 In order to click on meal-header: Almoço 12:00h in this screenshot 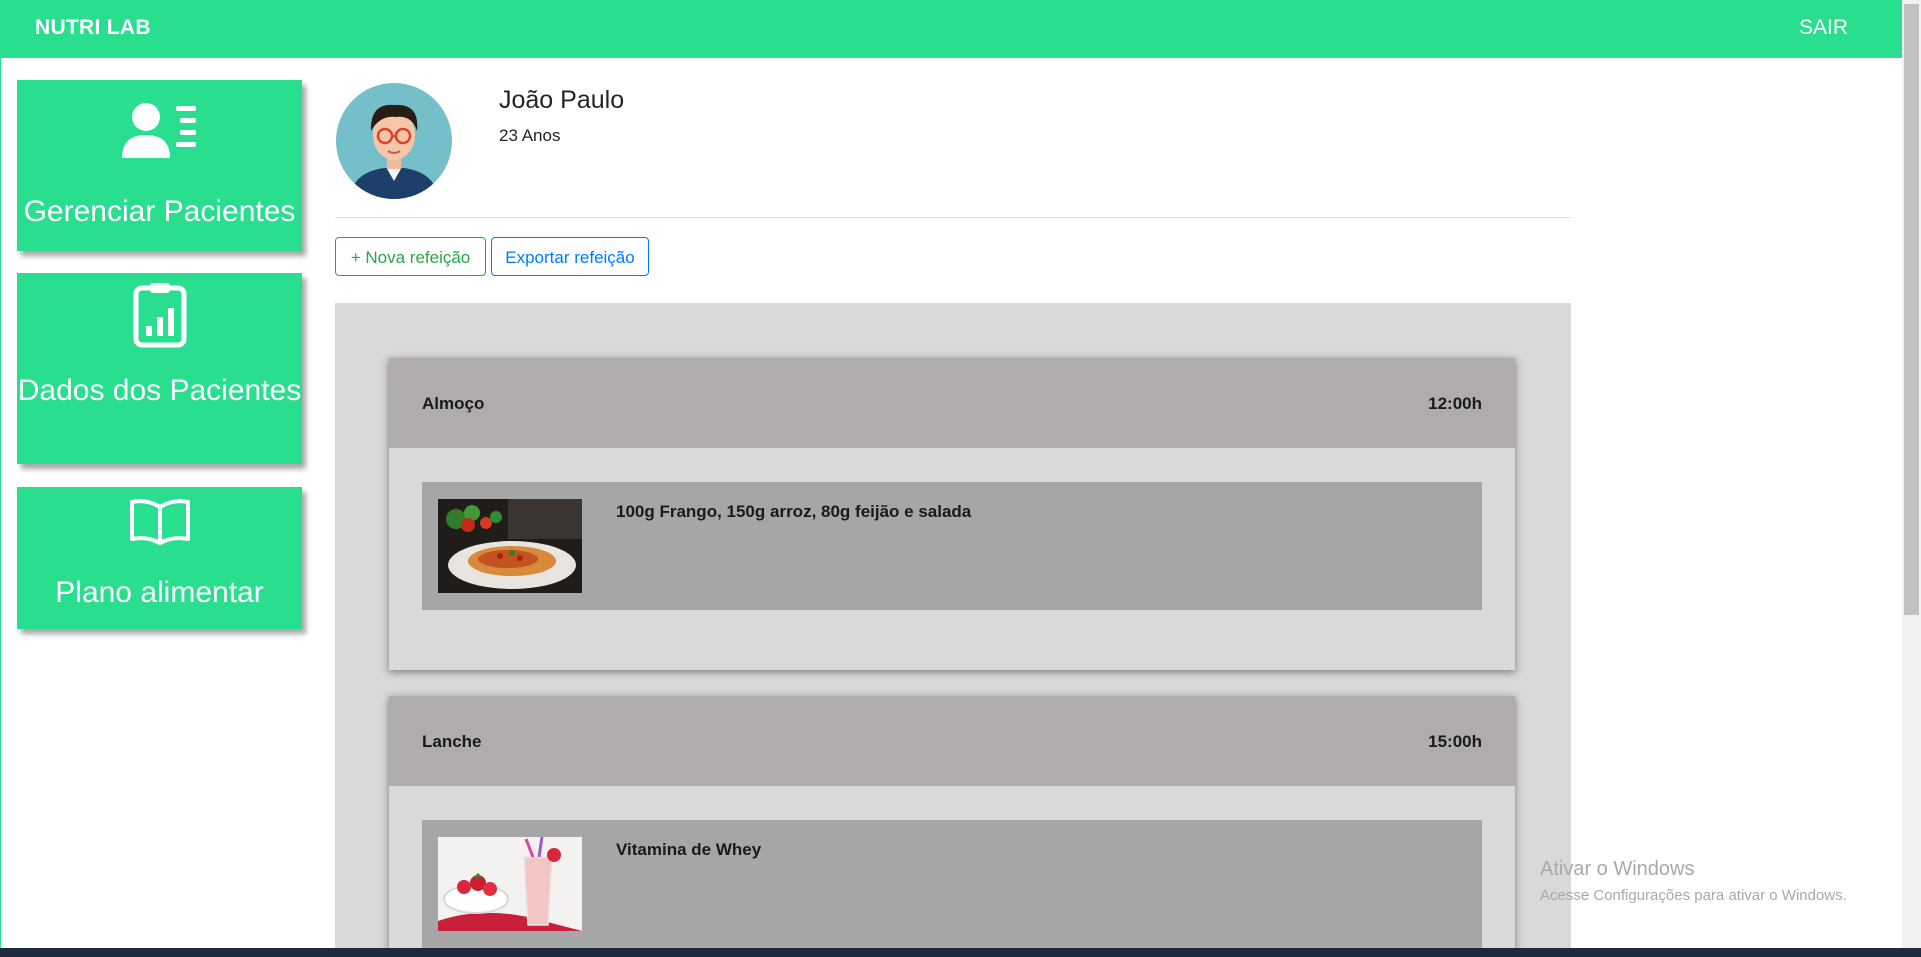, I will do `click(952, 403)`.